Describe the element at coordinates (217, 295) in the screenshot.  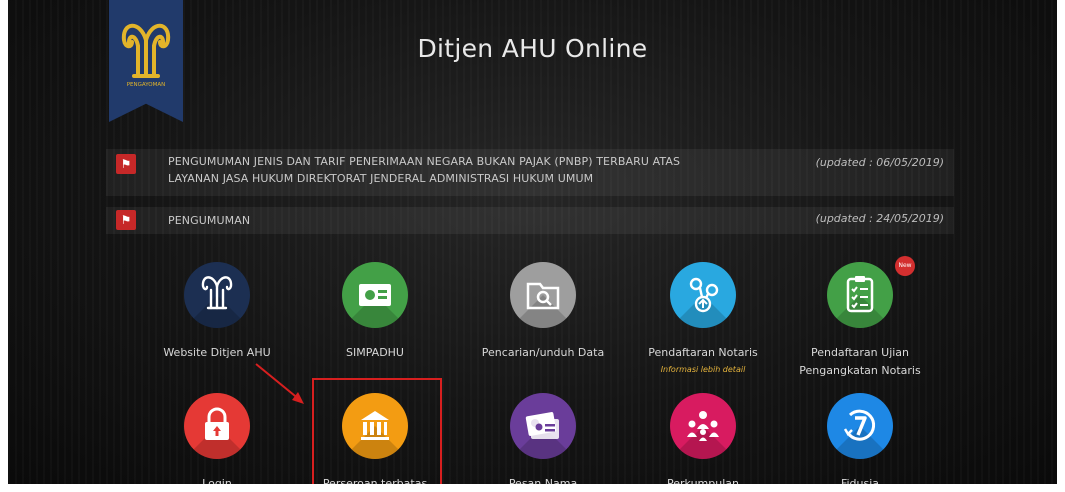
I see `pengayoman-logo-icon` at that location.